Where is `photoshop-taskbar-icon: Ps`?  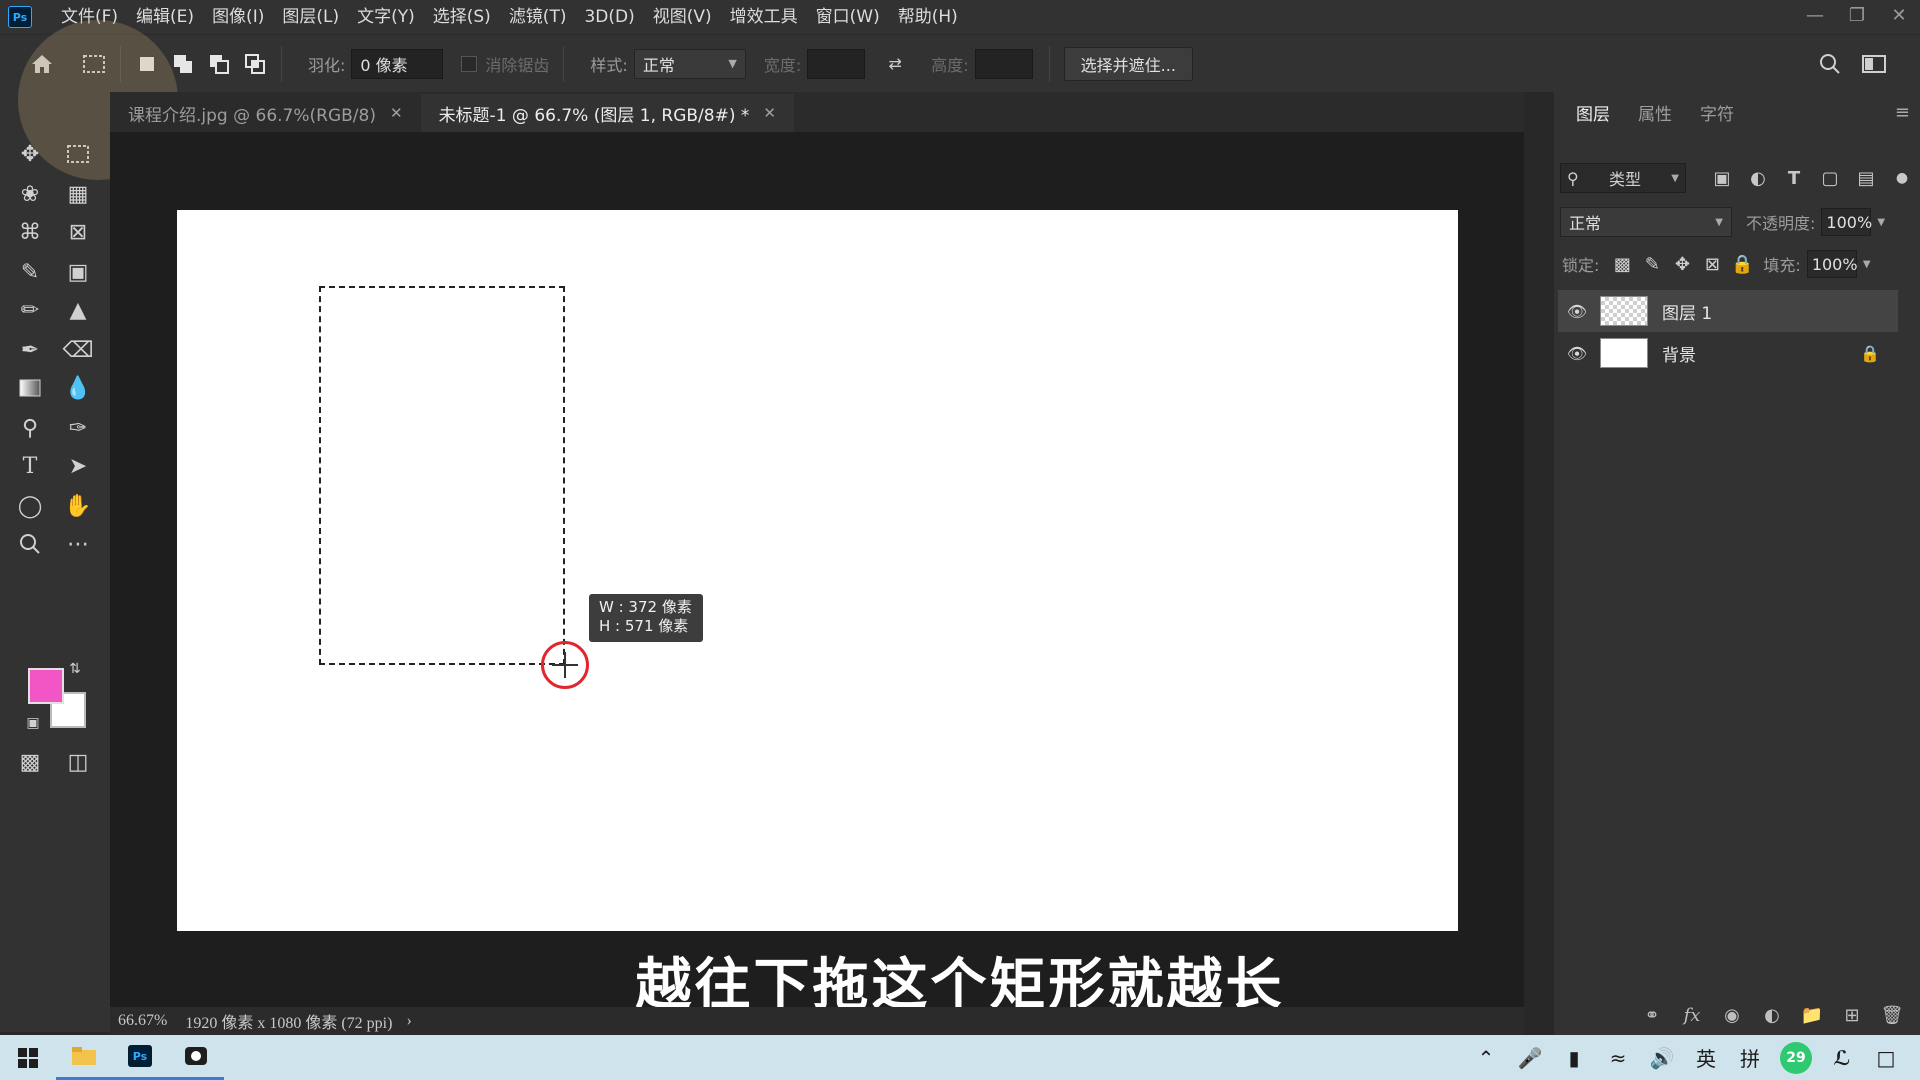 photoshop-taskbar-icon: Ps is located at coordinates (140, 1057).